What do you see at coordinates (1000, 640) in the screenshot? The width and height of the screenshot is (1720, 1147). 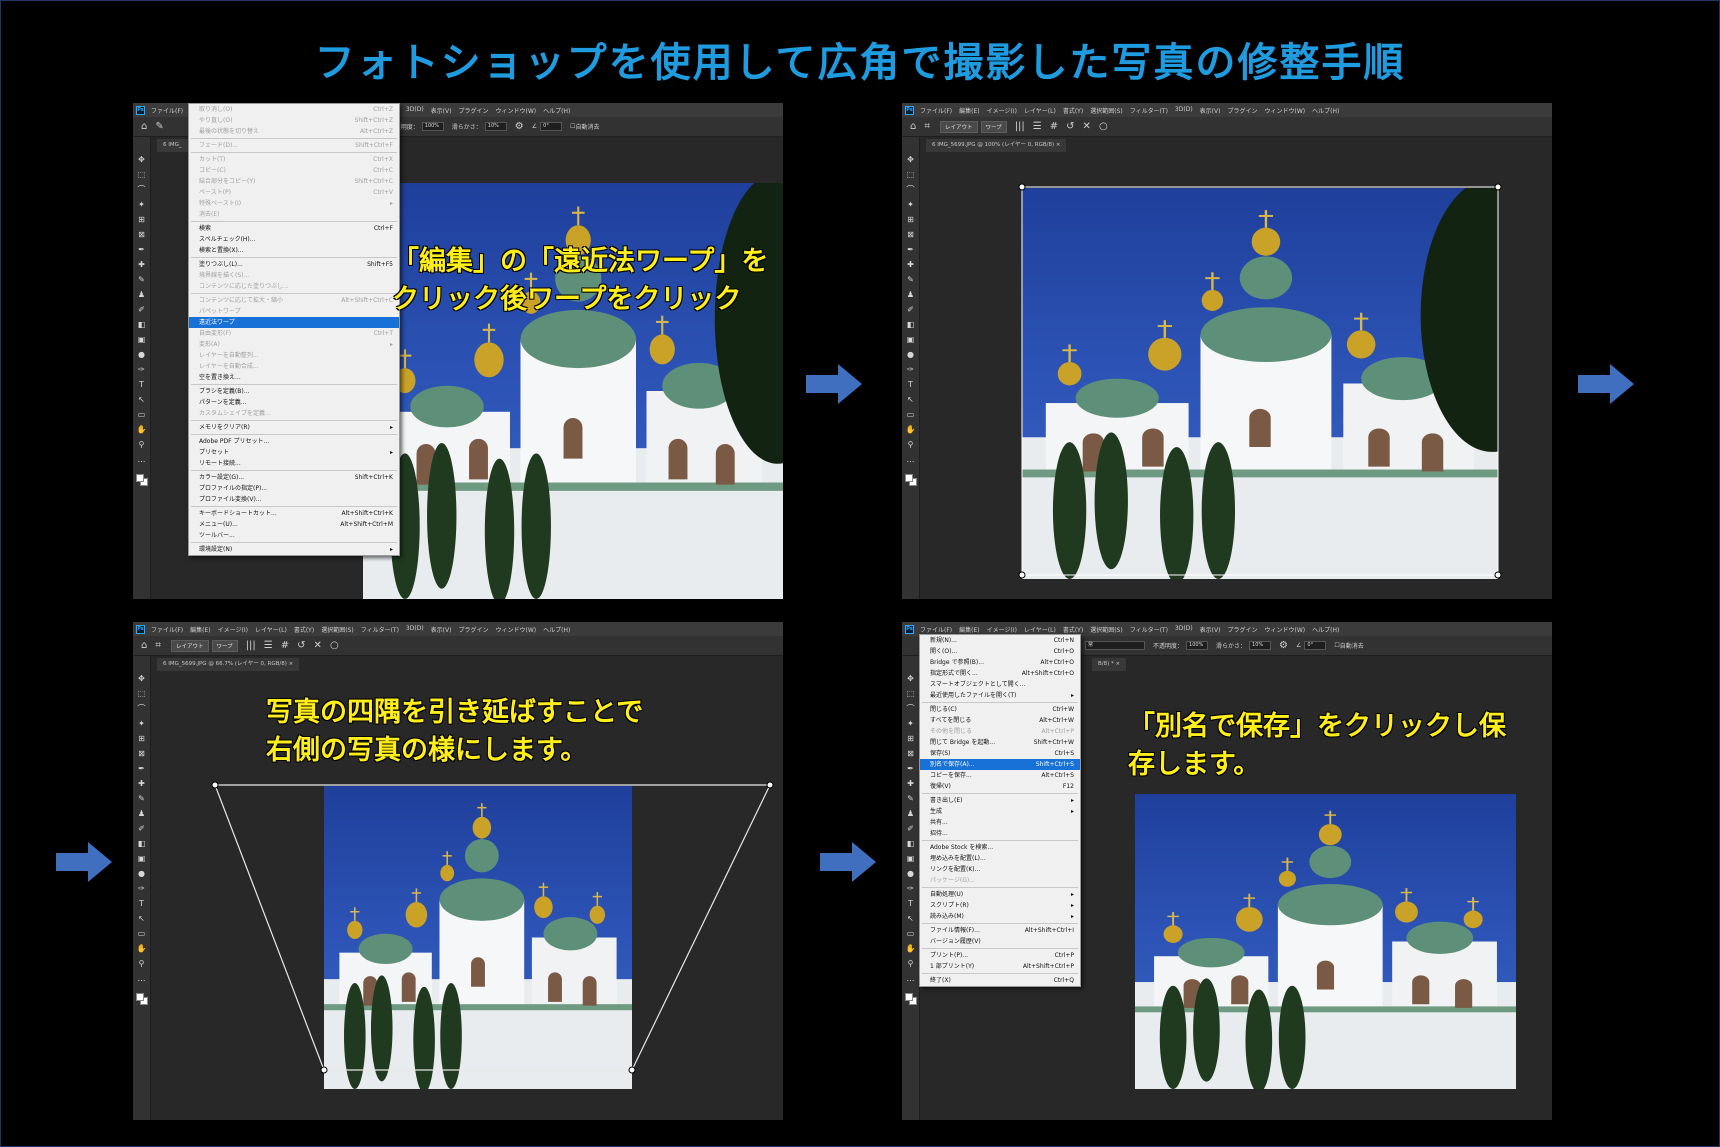 I see `menu-item: 新規(N)... Ctrl+N` at bounding box center [1000, 640].